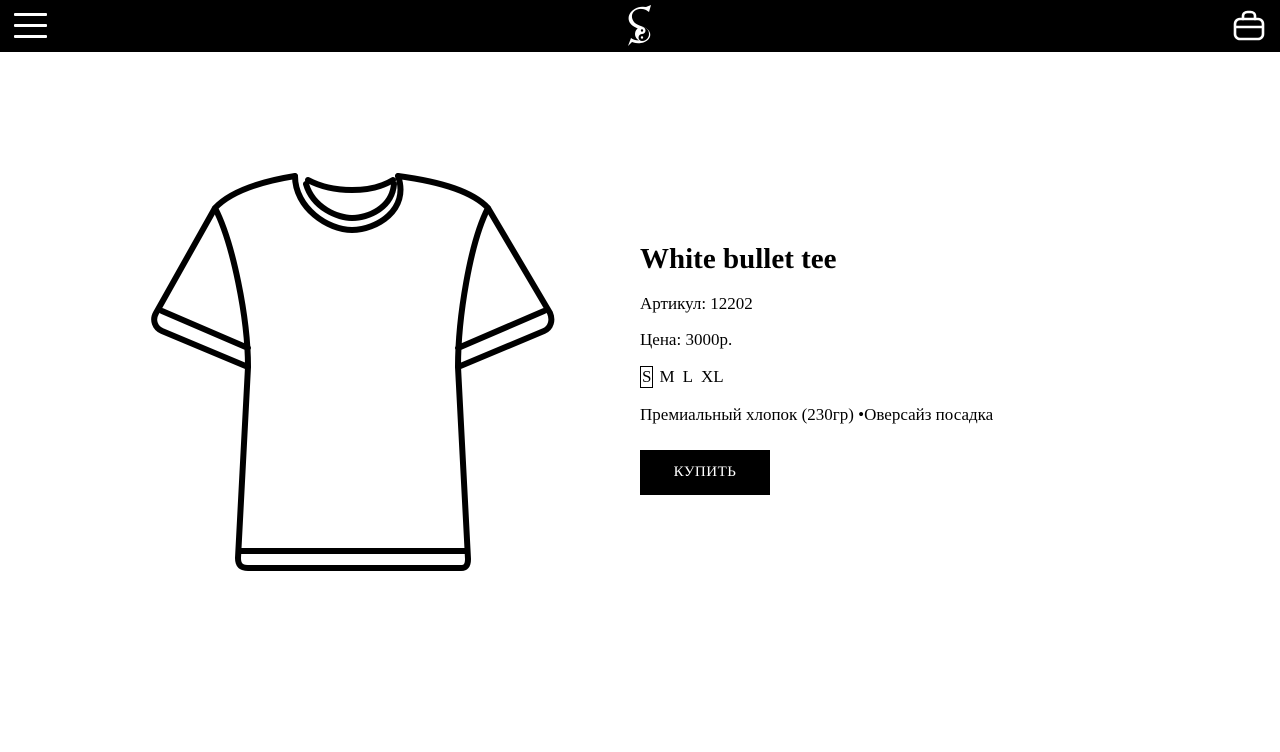 Image resolution: width=1280 pixels, height=752 pixels. I want to click on size-option-l: L, so click(688, 377).